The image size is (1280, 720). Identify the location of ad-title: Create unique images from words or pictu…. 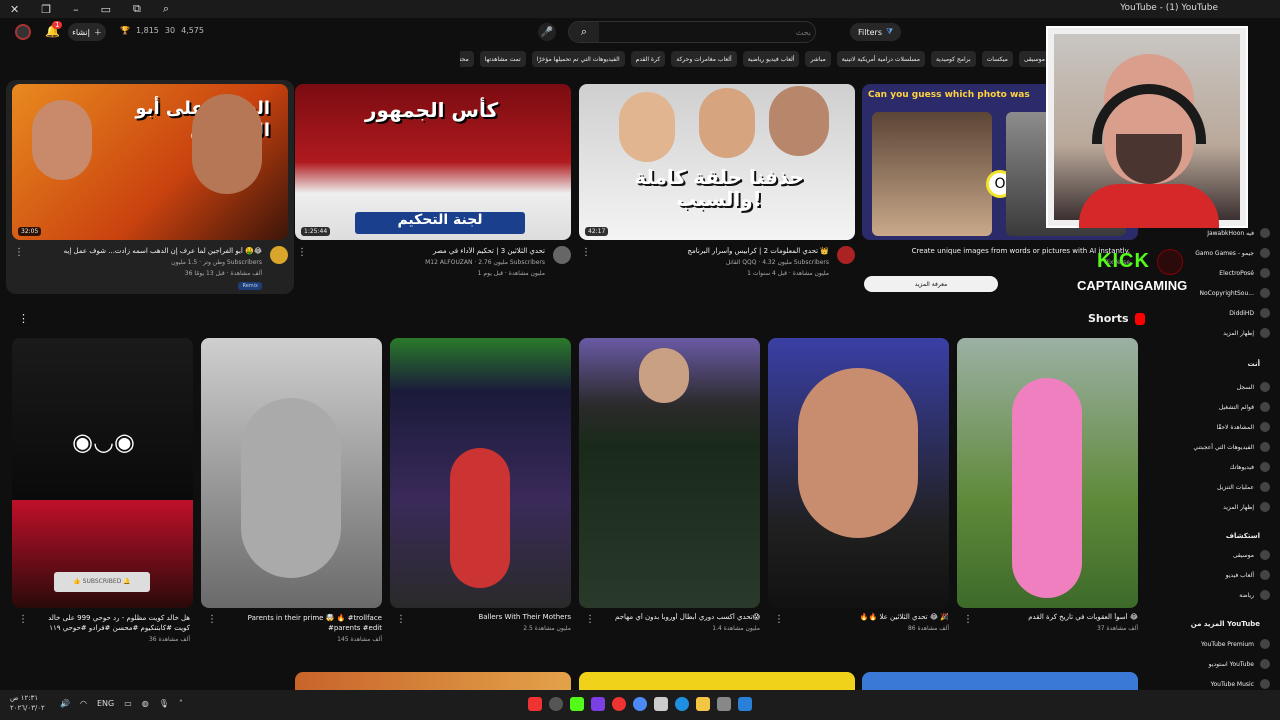
(1010, 251).